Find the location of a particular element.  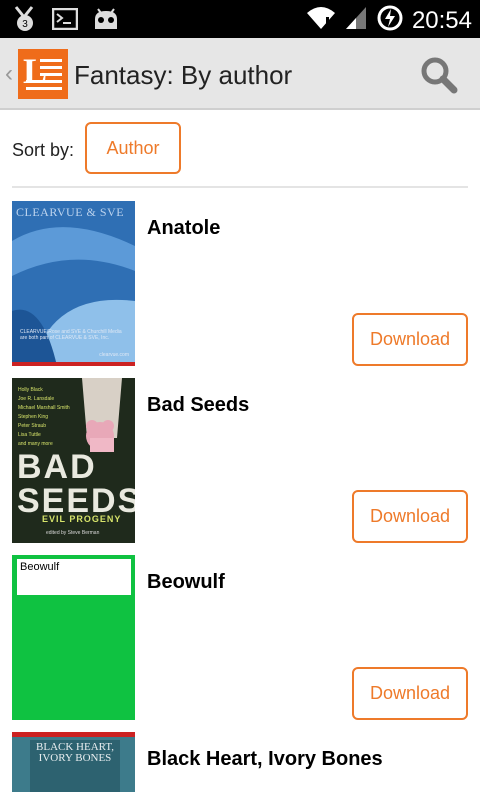

action-bar: ‹ L Fantasy: By author is located at coordinates (240, 74).